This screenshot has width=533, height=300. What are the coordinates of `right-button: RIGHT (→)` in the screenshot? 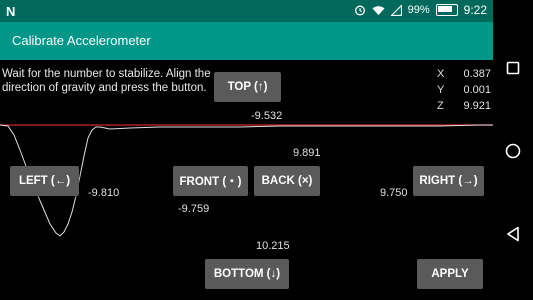 It's located at (448, 181).